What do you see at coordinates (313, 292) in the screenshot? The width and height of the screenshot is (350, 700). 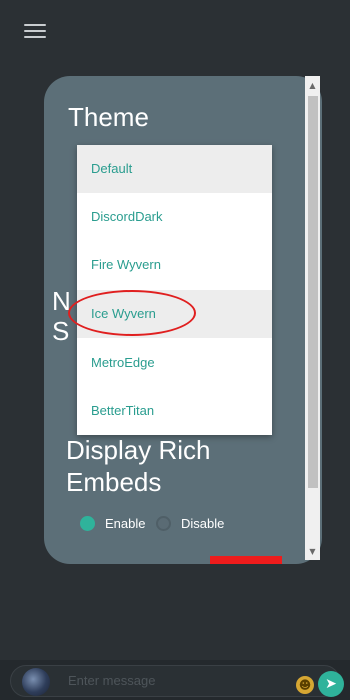 I see `scrollbar-thumb` at bounding box center [313, 292].